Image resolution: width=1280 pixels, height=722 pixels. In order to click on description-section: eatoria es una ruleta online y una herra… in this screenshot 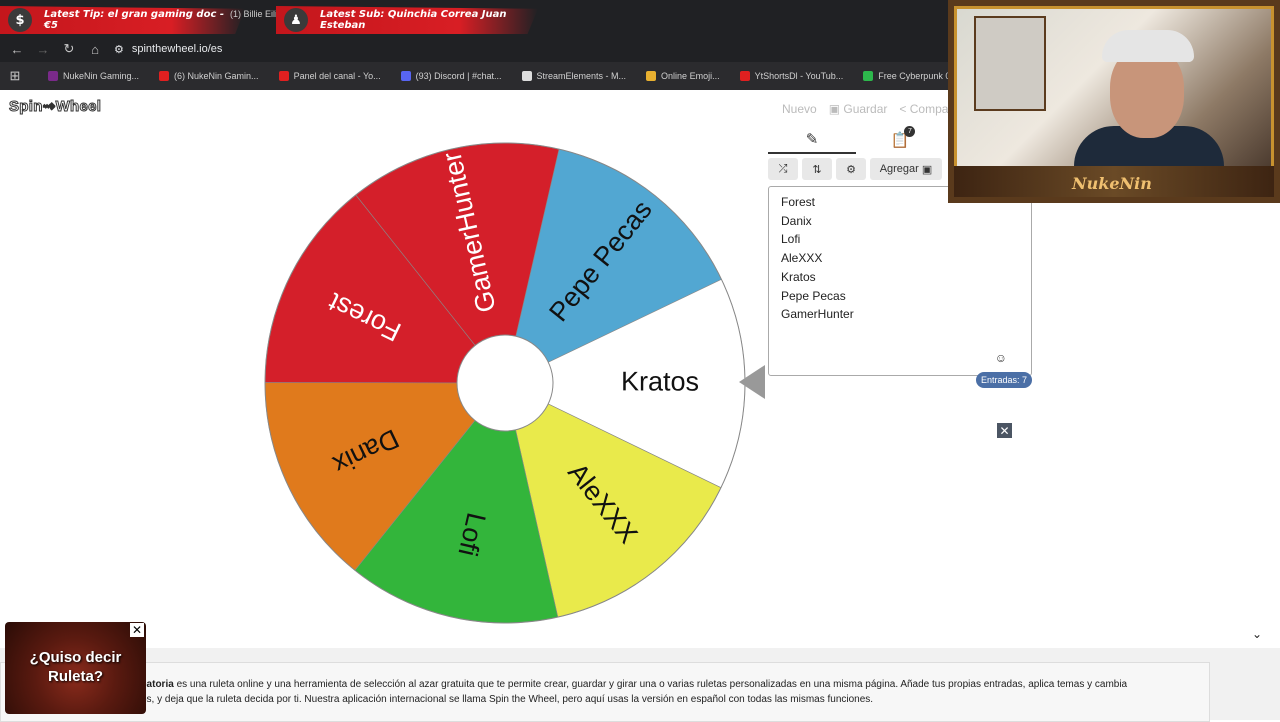, I will do `click(640, 685)`.